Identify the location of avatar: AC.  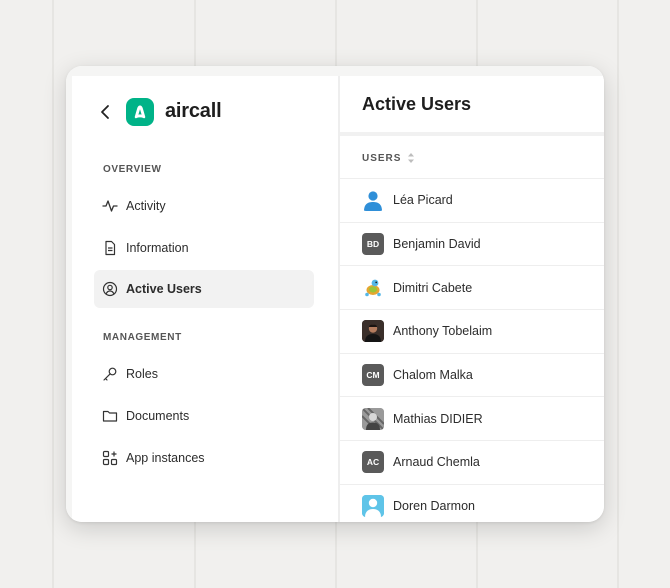
(373, 462).